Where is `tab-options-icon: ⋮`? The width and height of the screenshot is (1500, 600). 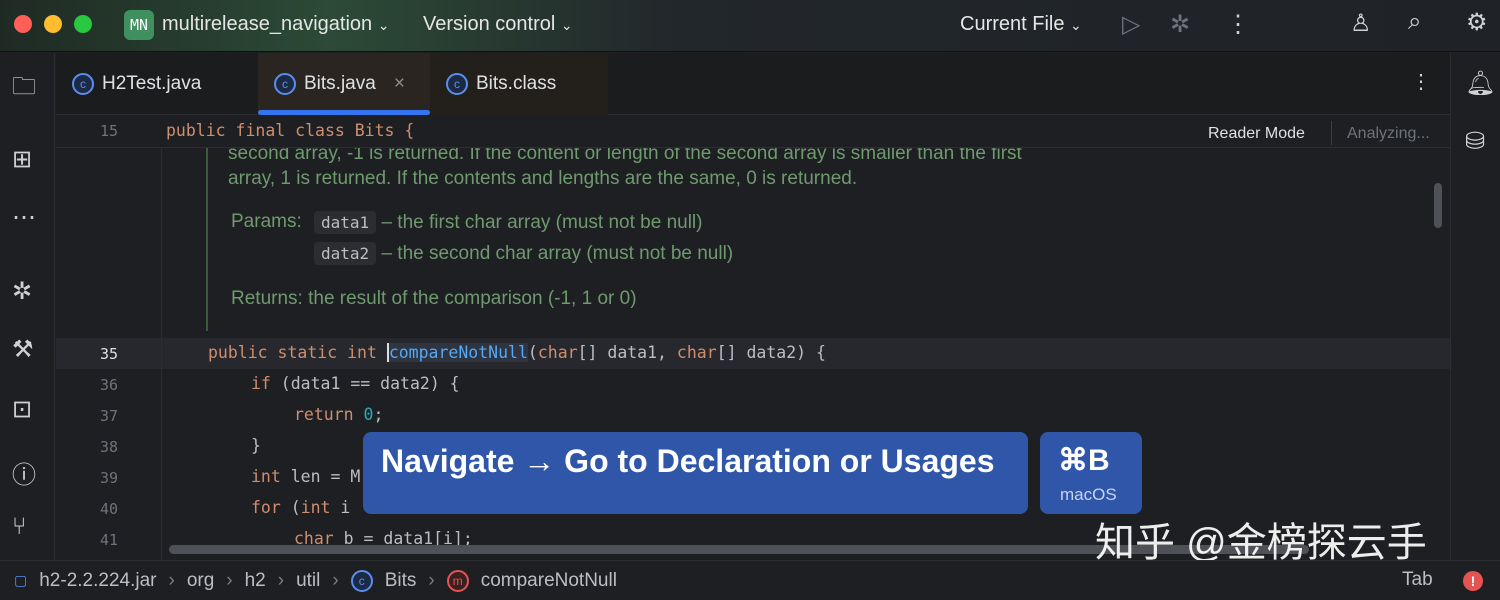 tab-options-icon: ⋮ is located at coordinates (1421, 81).